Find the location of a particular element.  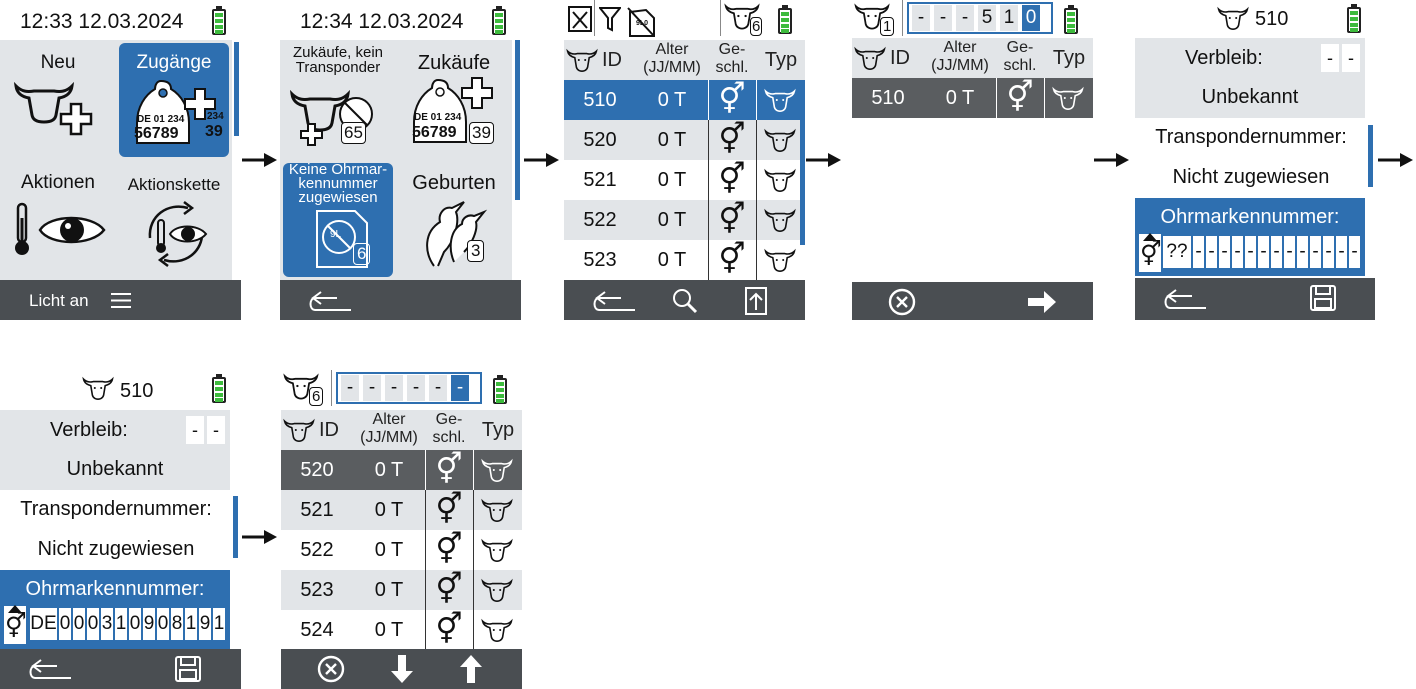

digit-active: 0 is located at coordinates (1031, 18).